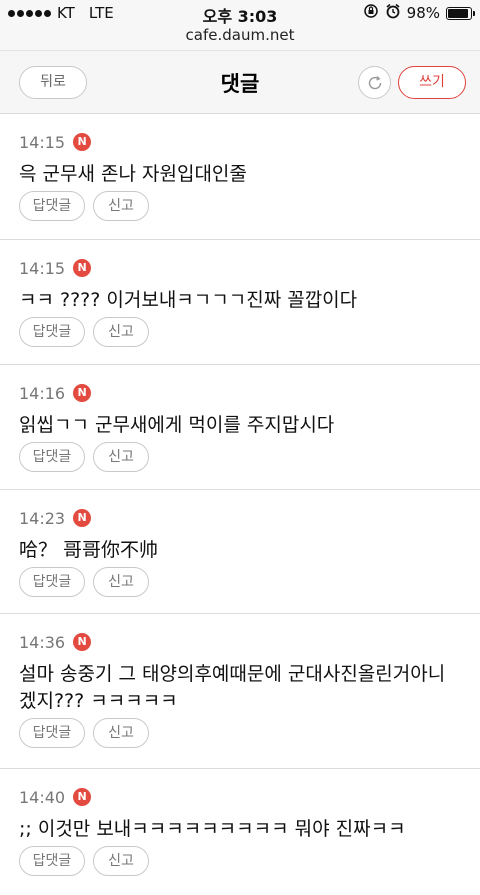  What do you see at coordinates (240, 13) in the screenshot?
I see `status-bar: KT LTE 오후 3:03 98%` at bounding box center [240, 13].